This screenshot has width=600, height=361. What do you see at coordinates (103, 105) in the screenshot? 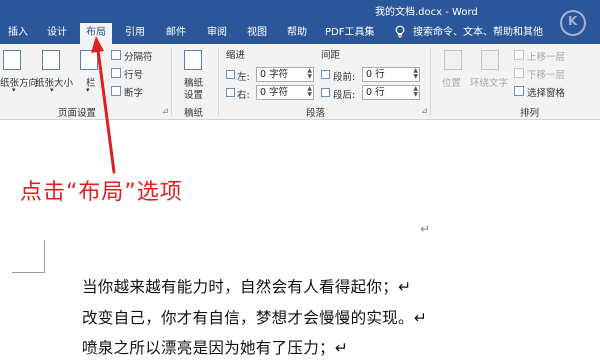
I see `annotation-arrow` at bounding box center [103, 105].